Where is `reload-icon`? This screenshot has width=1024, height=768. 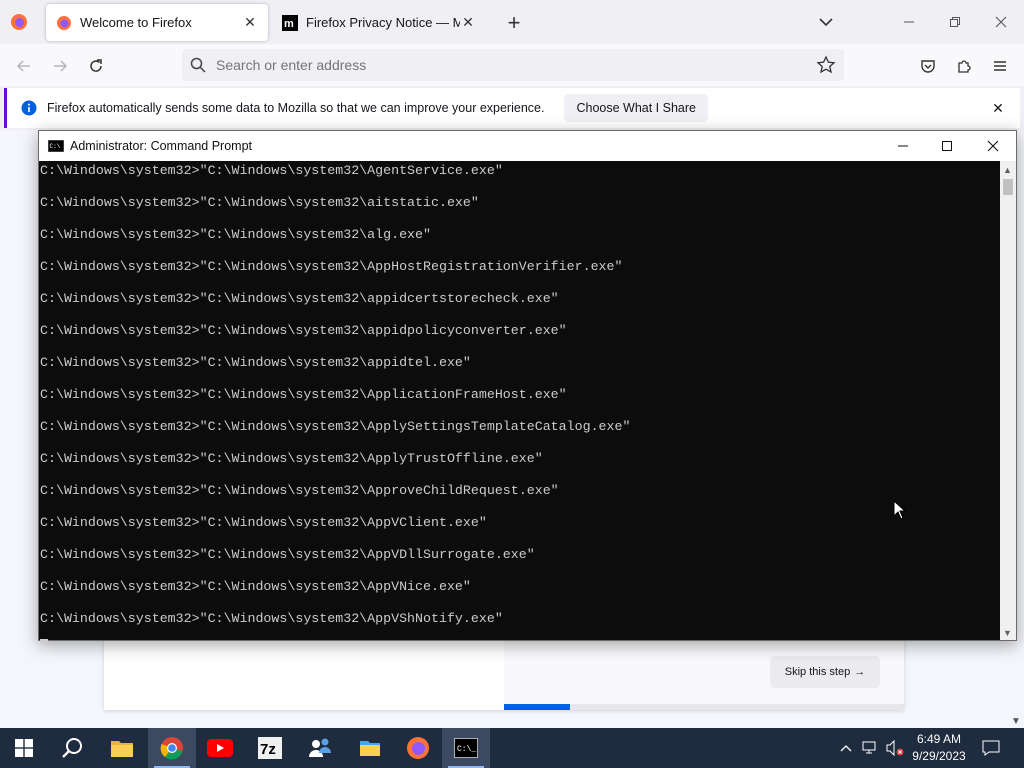
reload-icon is located at coordinates (96, 66).